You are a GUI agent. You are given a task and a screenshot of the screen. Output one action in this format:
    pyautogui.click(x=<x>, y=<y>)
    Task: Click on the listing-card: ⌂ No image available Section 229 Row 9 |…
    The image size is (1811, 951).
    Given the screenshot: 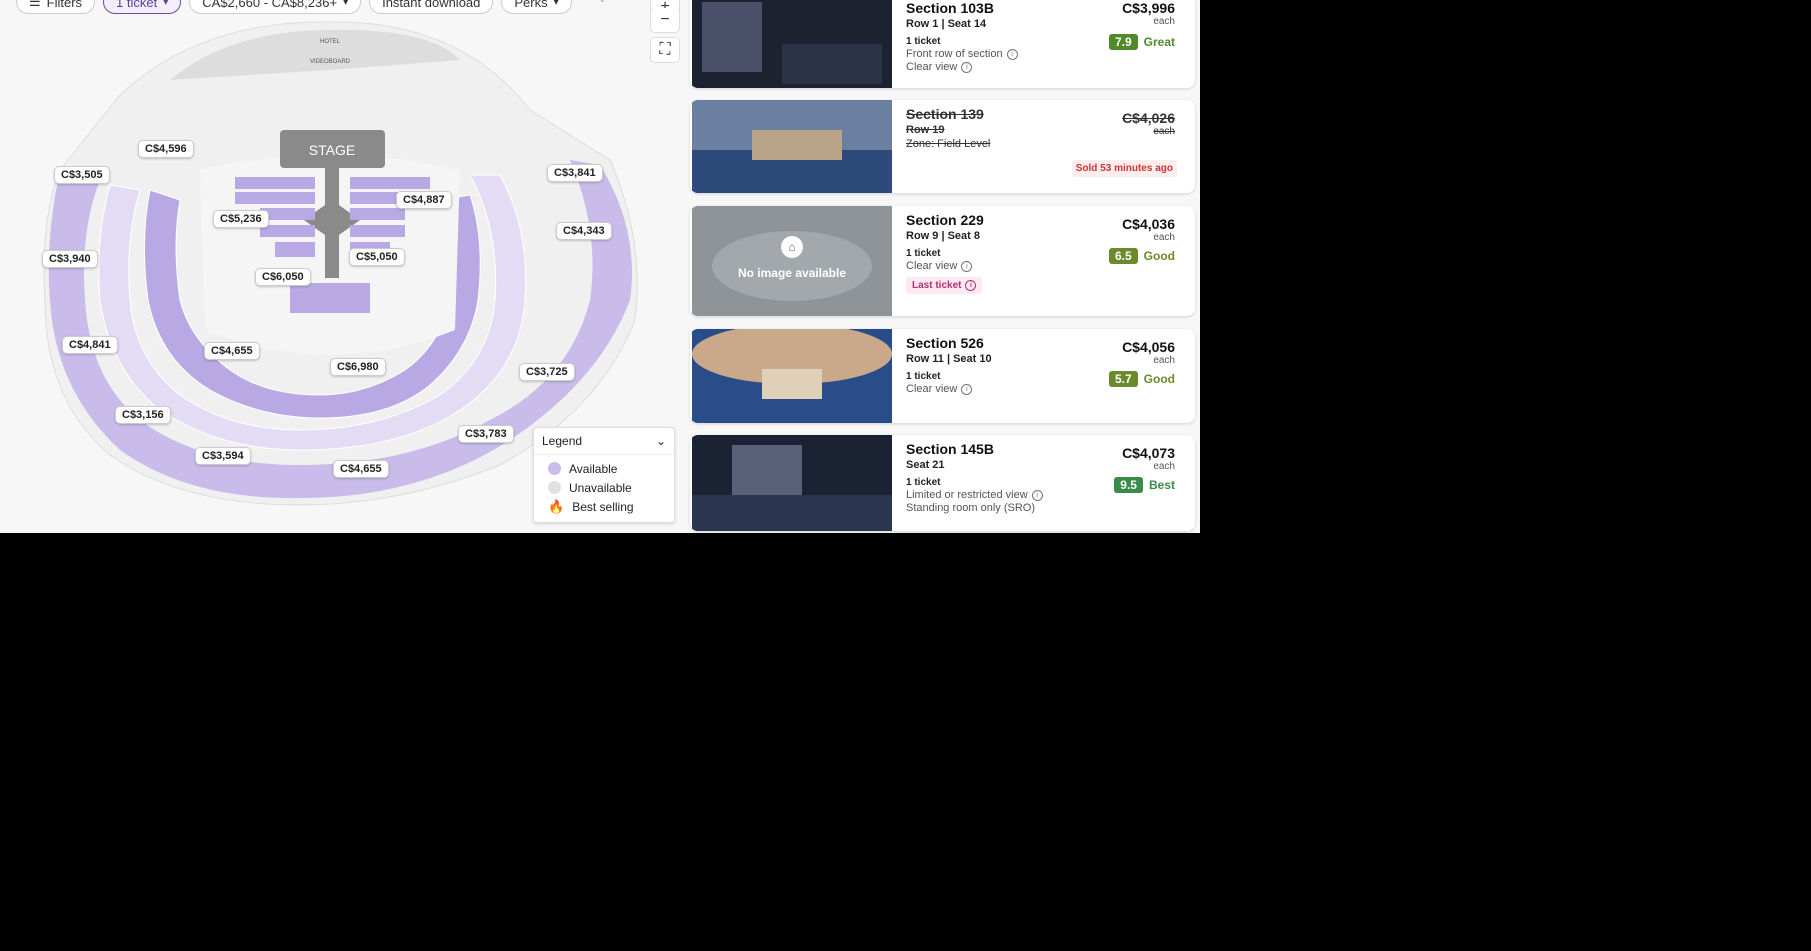 What is the action you would take?
    pyautogui.click(x=942, y=261)
    